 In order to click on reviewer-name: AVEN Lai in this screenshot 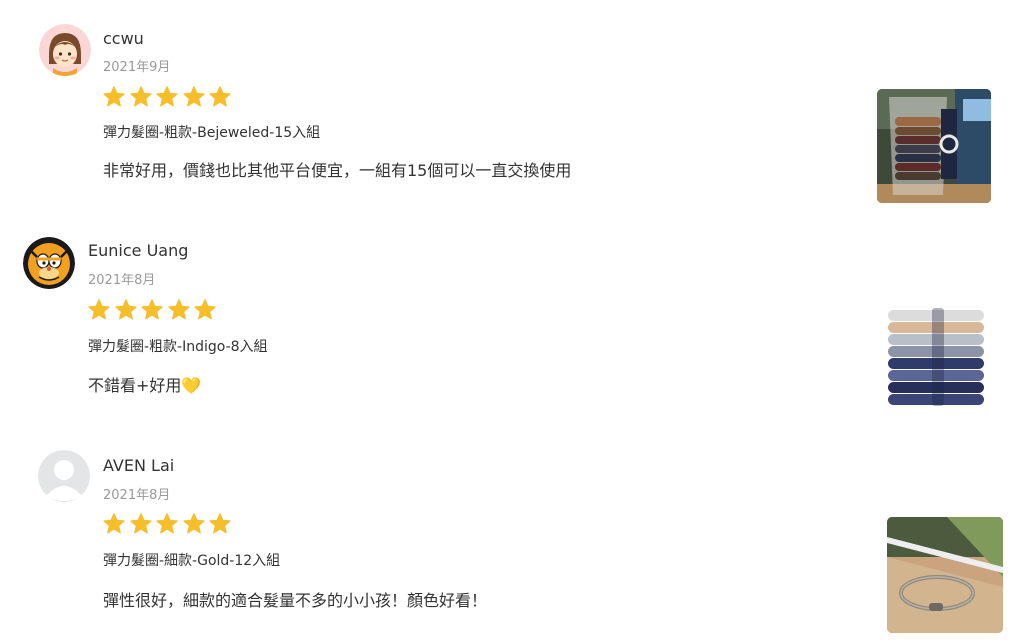, I will do `click(139, 465)`.